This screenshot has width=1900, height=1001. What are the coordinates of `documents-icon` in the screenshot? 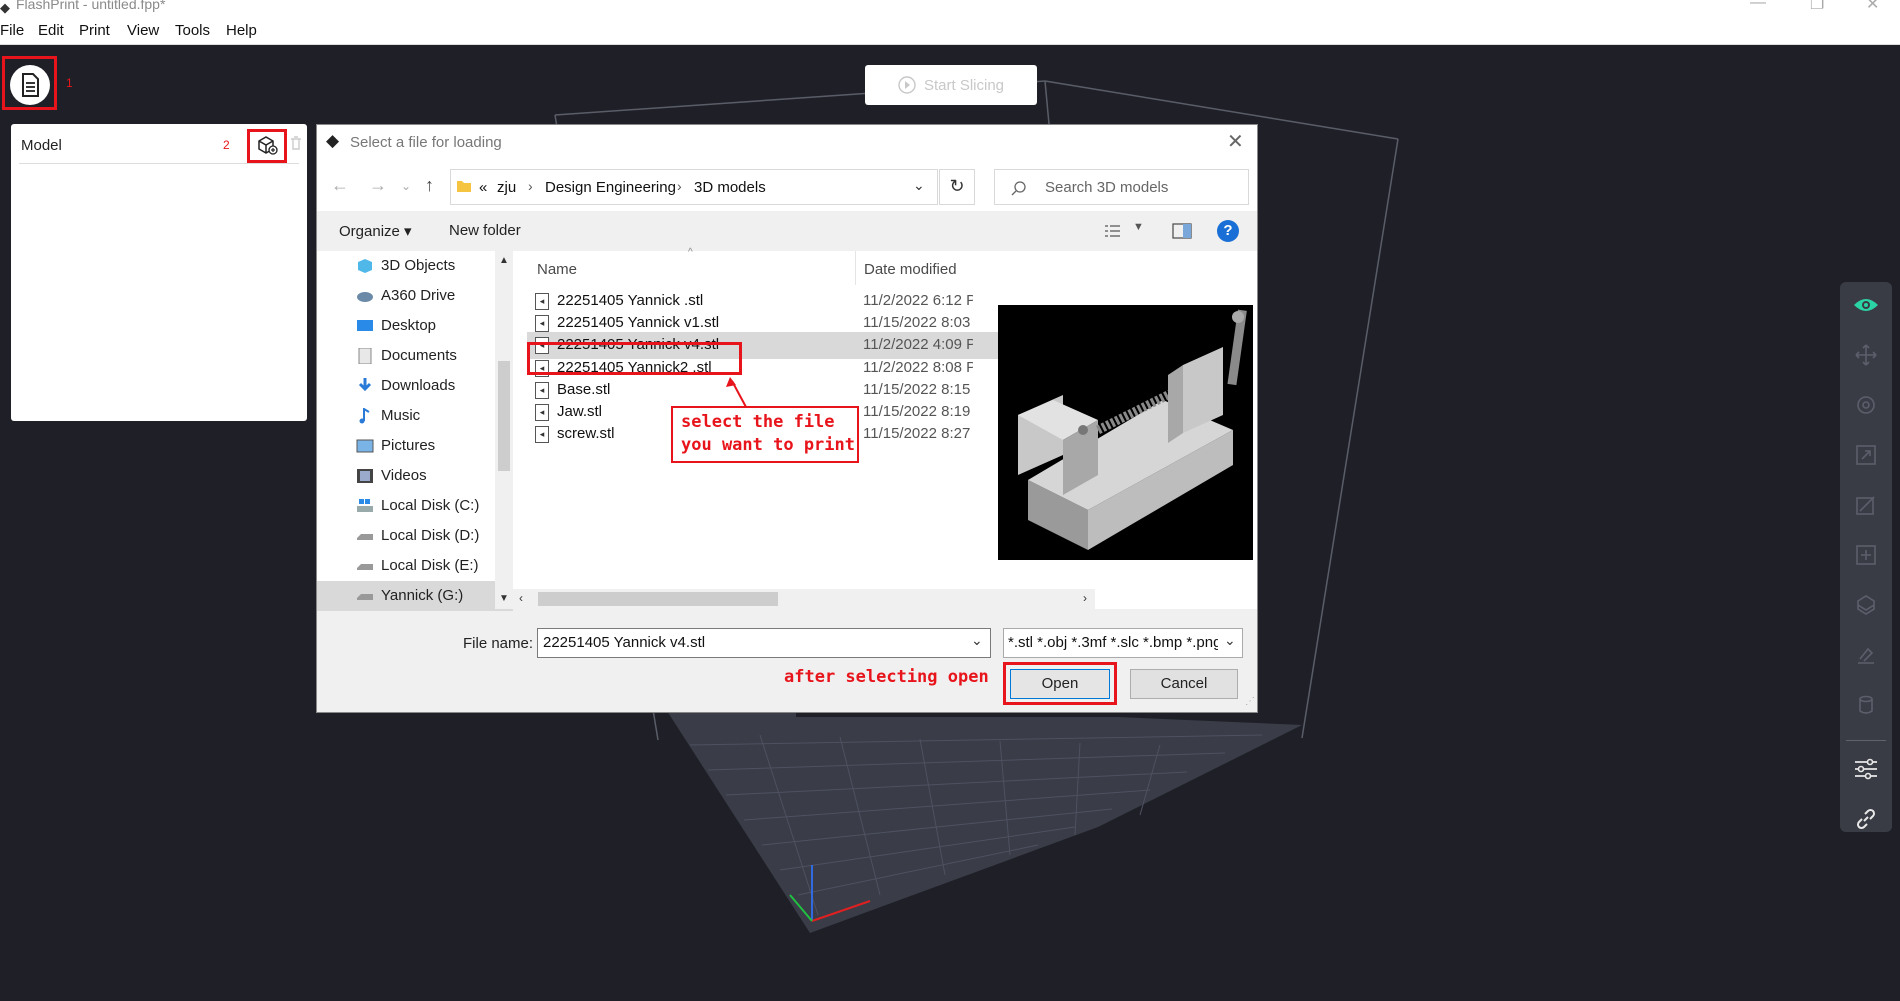 It's located at (365, 356).